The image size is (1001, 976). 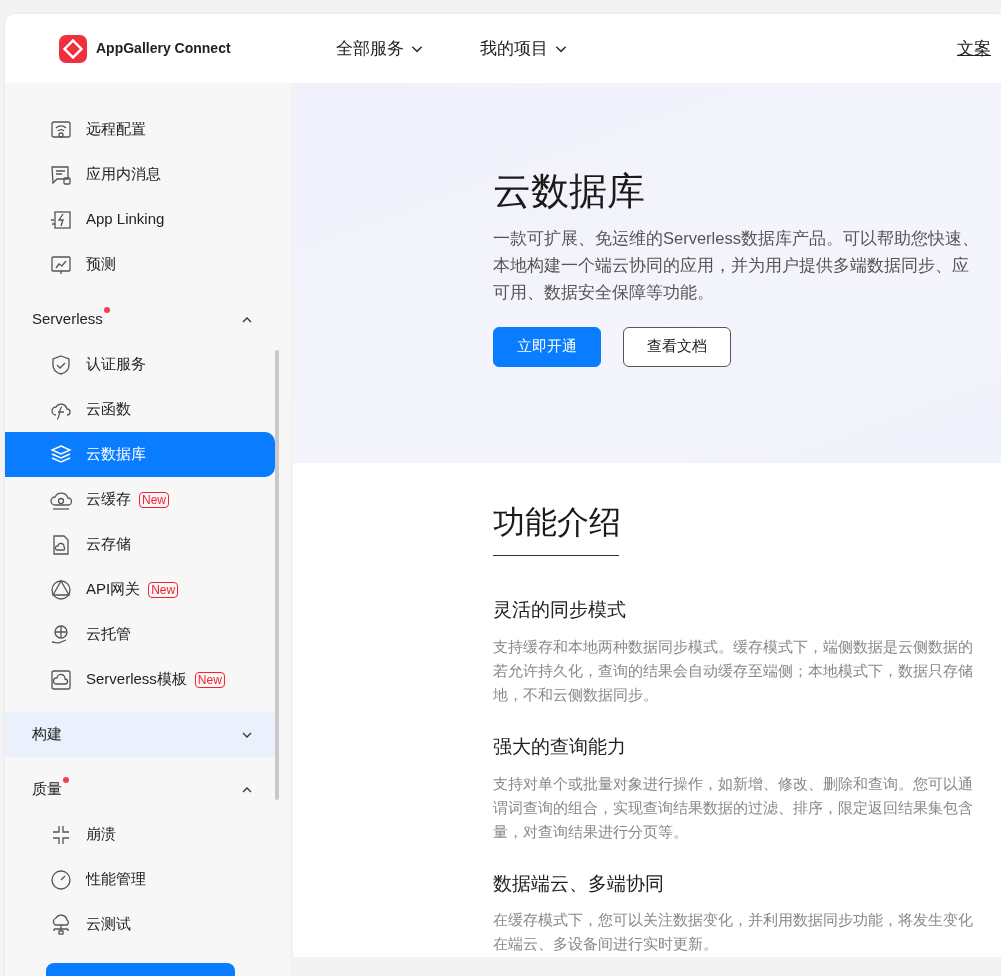 What do you see at coordinates (560, 747) in the screenshot?
I see `feature-title: 强大的查询能力` at bounding box center [560, 747].